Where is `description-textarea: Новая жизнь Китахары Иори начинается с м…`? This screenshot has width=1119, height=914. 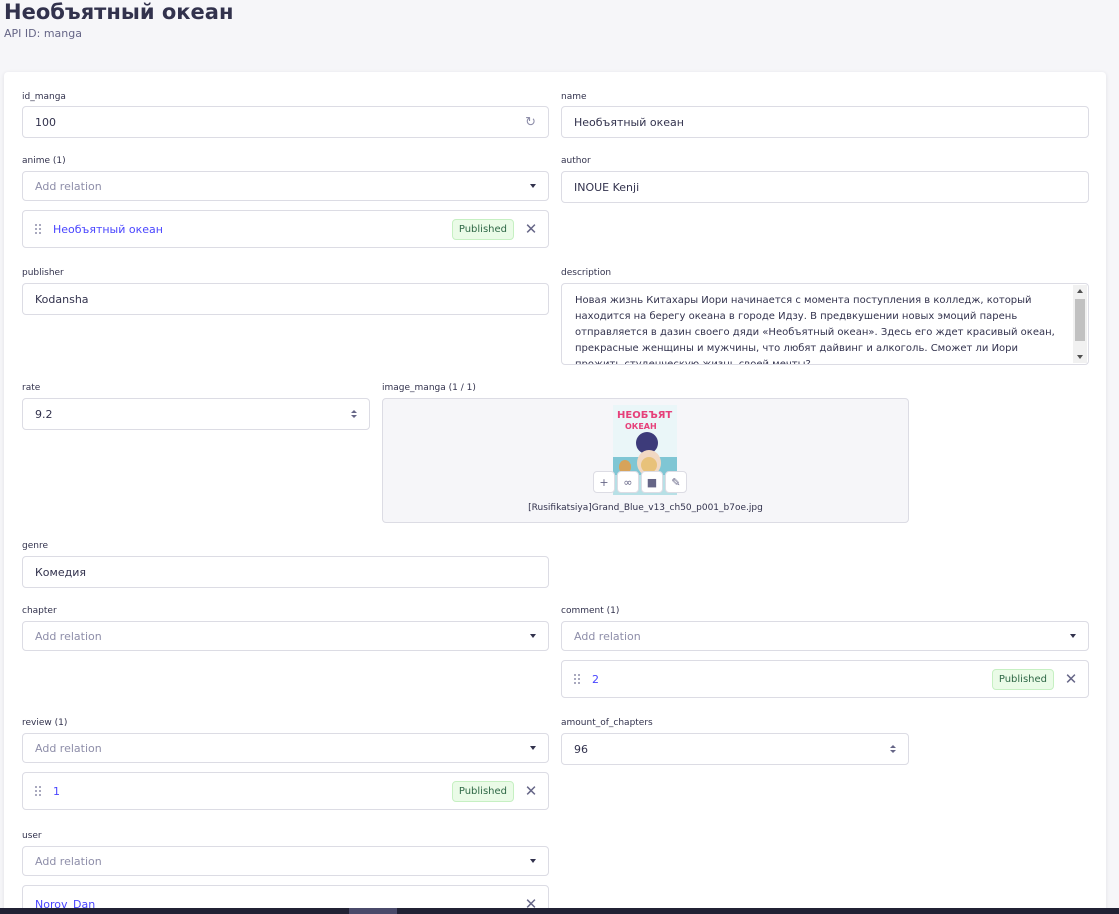
description-textarea: Новая жизнь Китахары Иори начинается с м… is located at coordinates (825, 324).